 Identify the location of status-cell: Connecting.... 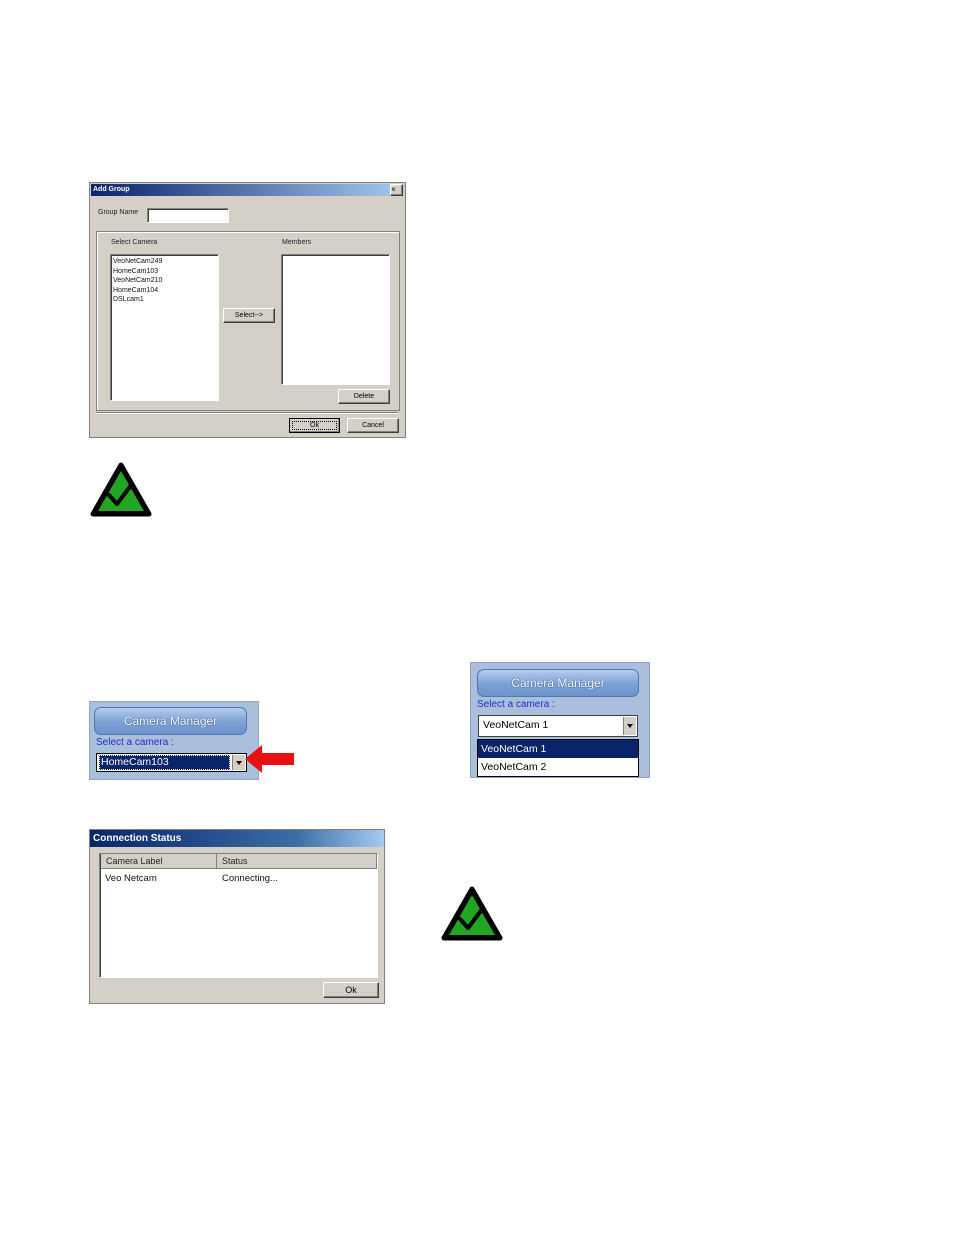
(250, 878).